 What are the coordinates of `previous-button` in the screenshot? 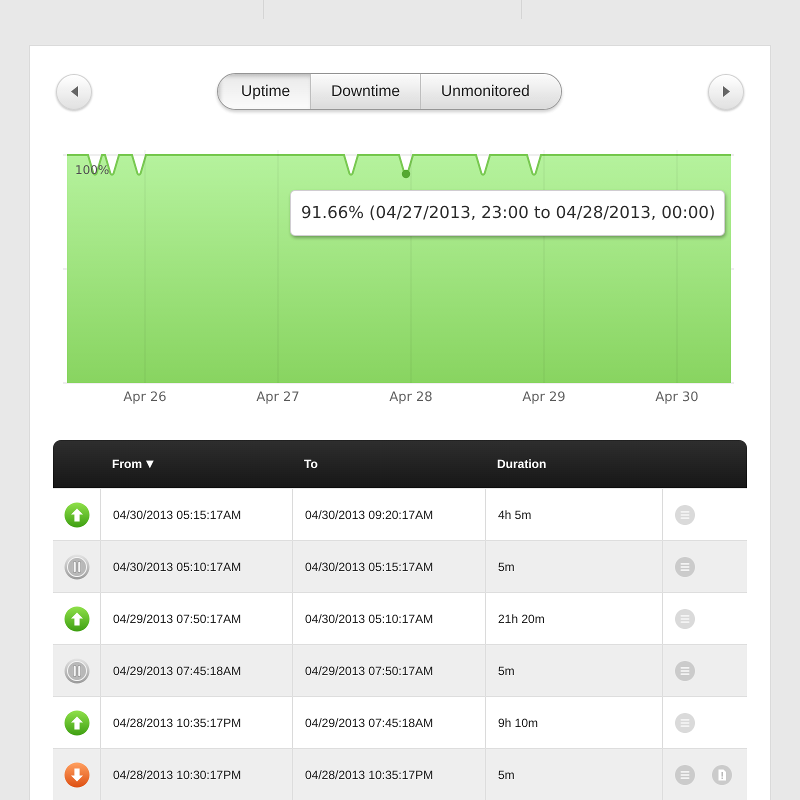 It's located at (74, 92).